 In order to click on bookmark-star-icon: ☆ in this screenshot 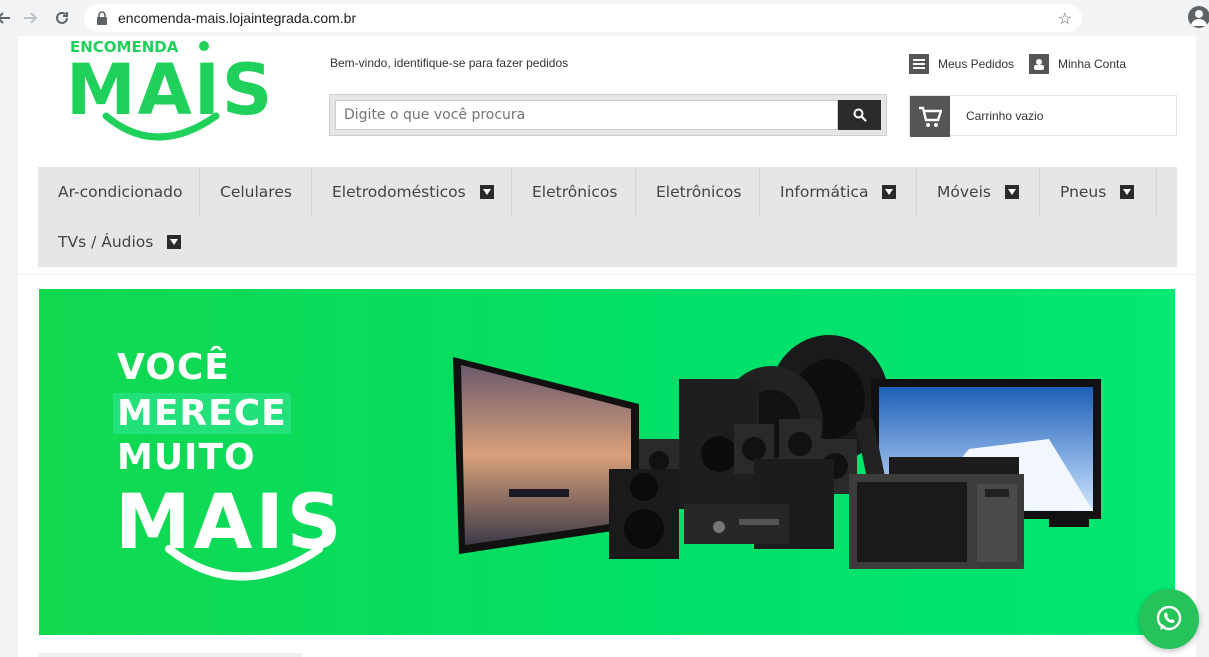, I will do `click(1065, 19)`.